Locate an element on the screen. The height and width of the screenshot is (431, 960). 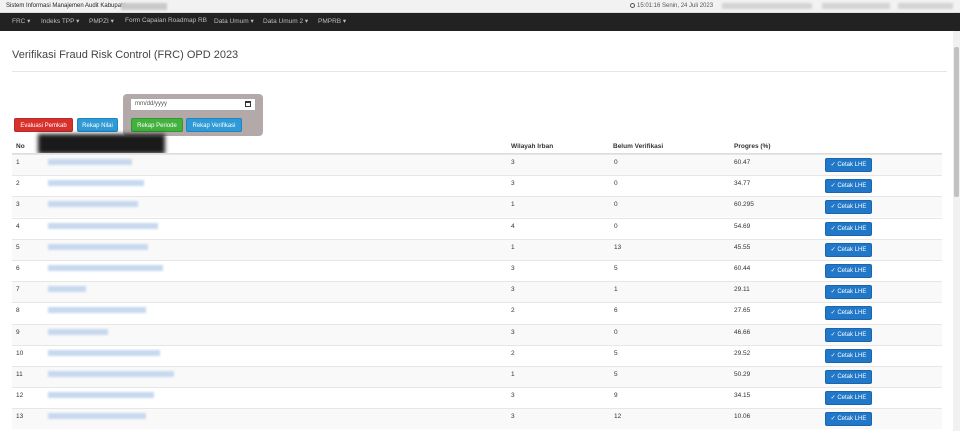
cell-progres: 29.52 is located at coordinates (742, 353).